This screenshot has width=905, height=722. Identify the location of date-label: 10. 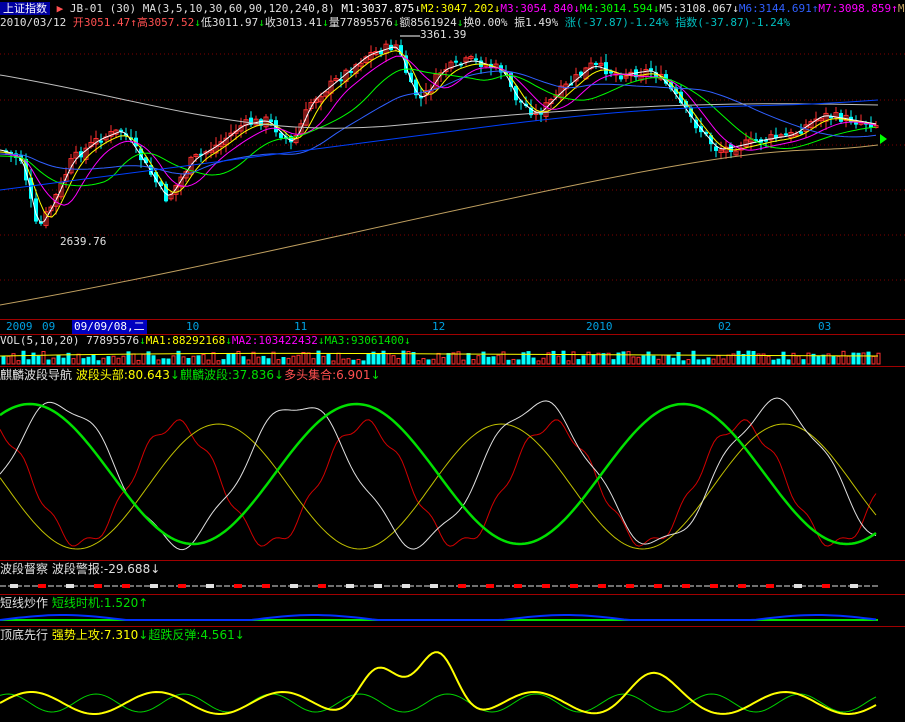
(193, 326).